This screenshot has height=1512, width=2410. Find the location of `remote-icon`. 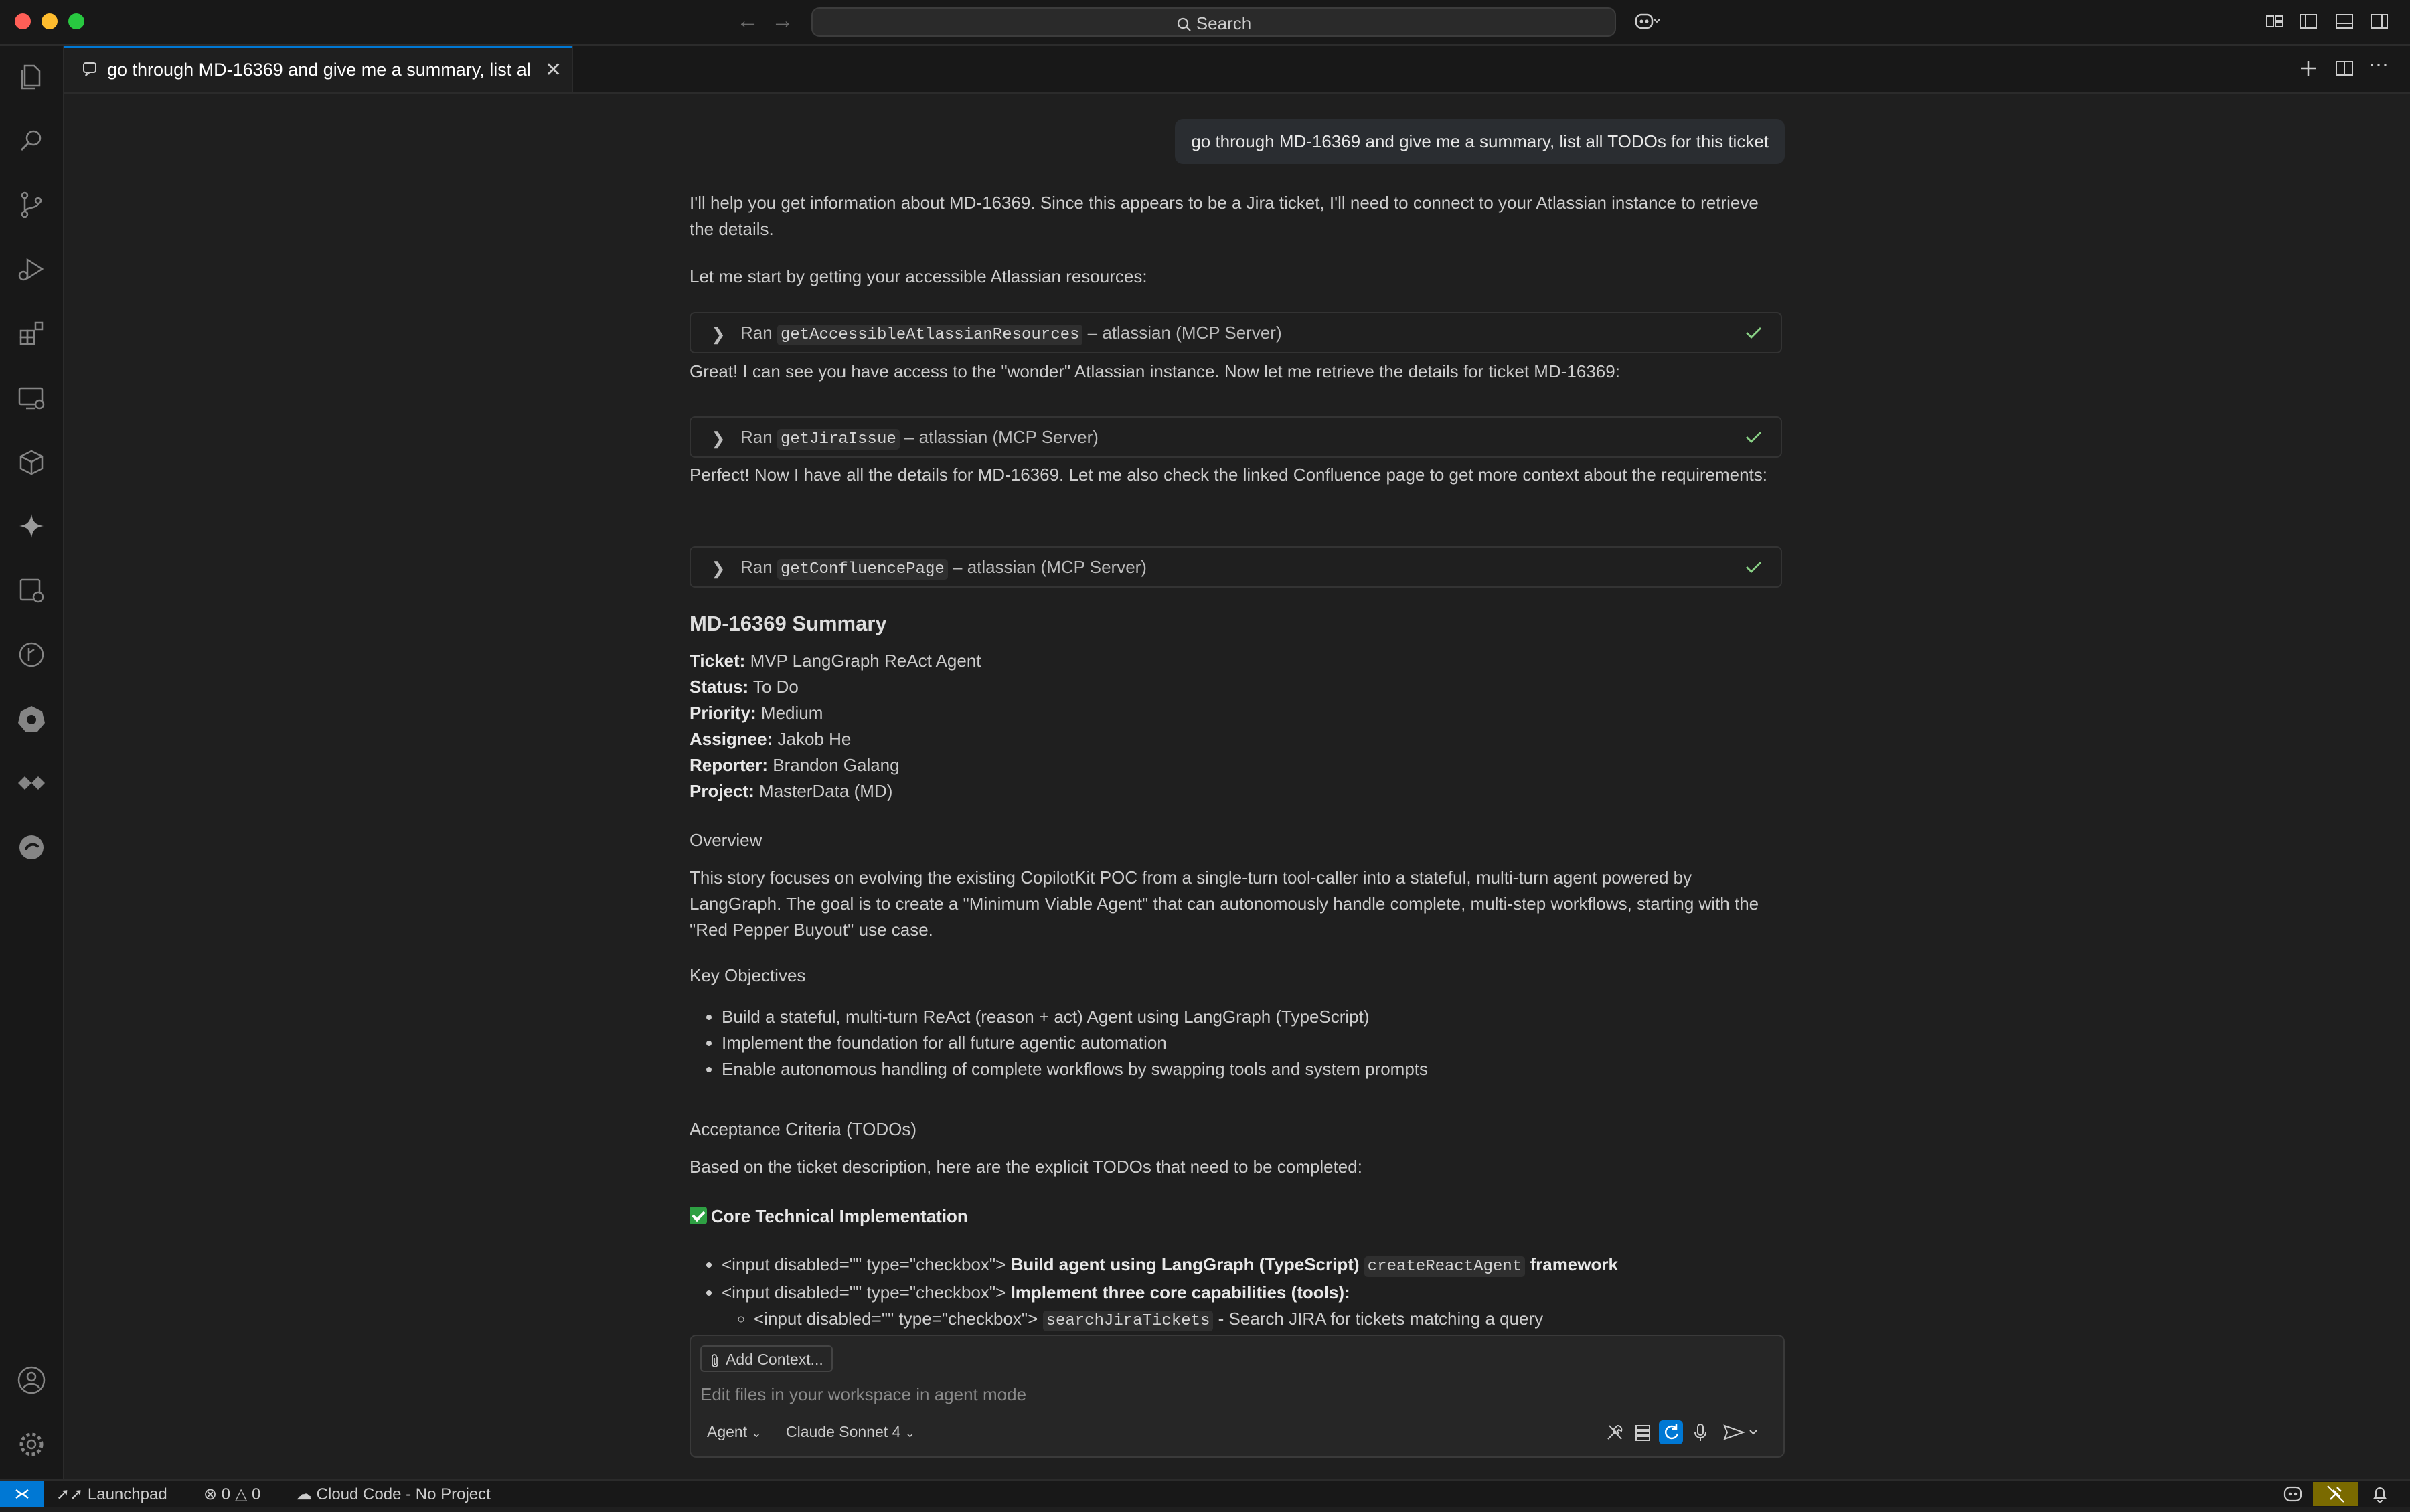

remote-icon is located at coordinates (22, 1494).